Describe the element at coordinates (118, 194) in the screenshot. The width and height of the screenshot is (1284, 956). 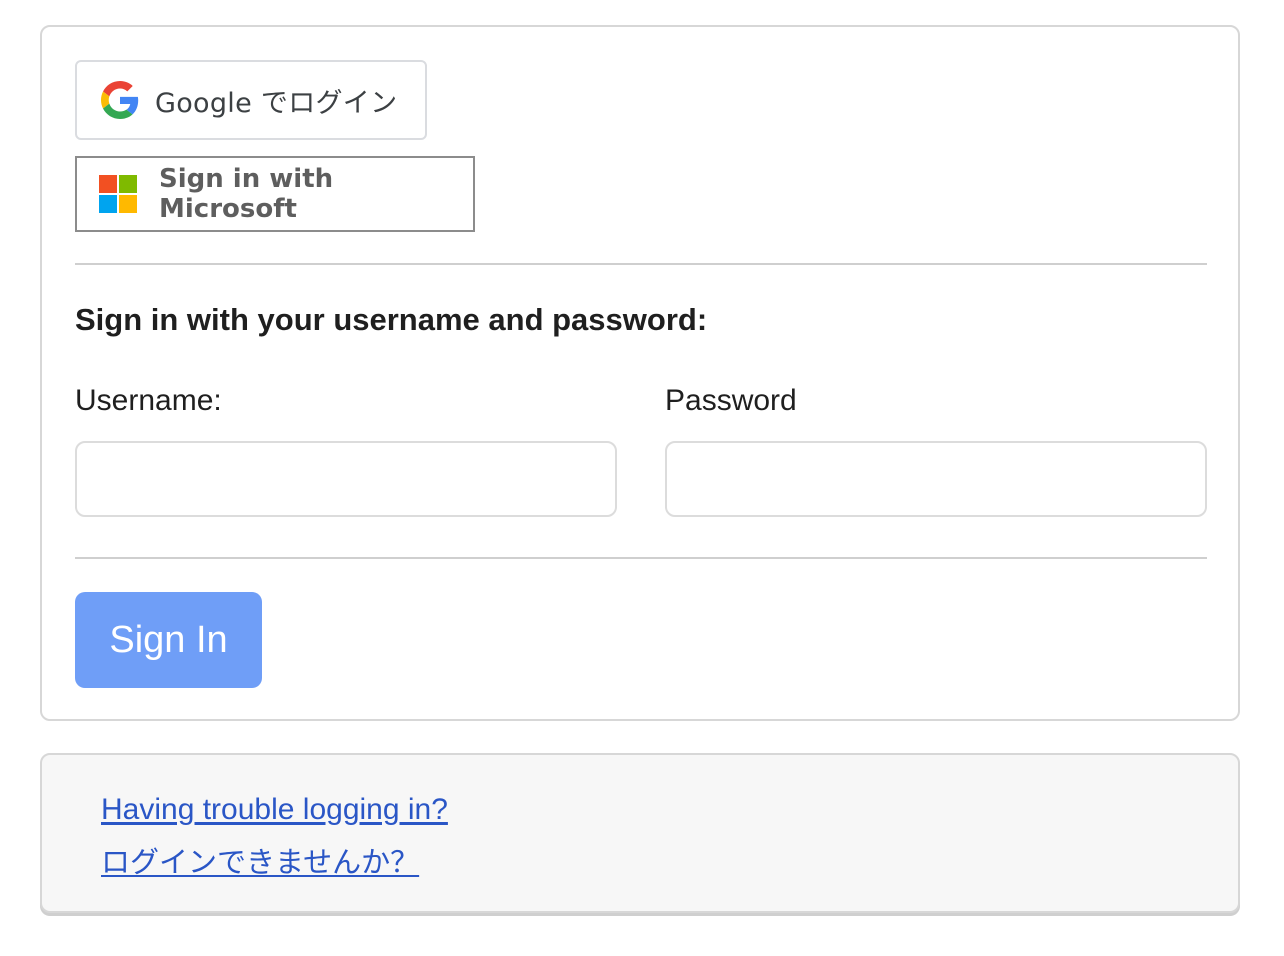
I see `microsoft-logo-icon` at that location.